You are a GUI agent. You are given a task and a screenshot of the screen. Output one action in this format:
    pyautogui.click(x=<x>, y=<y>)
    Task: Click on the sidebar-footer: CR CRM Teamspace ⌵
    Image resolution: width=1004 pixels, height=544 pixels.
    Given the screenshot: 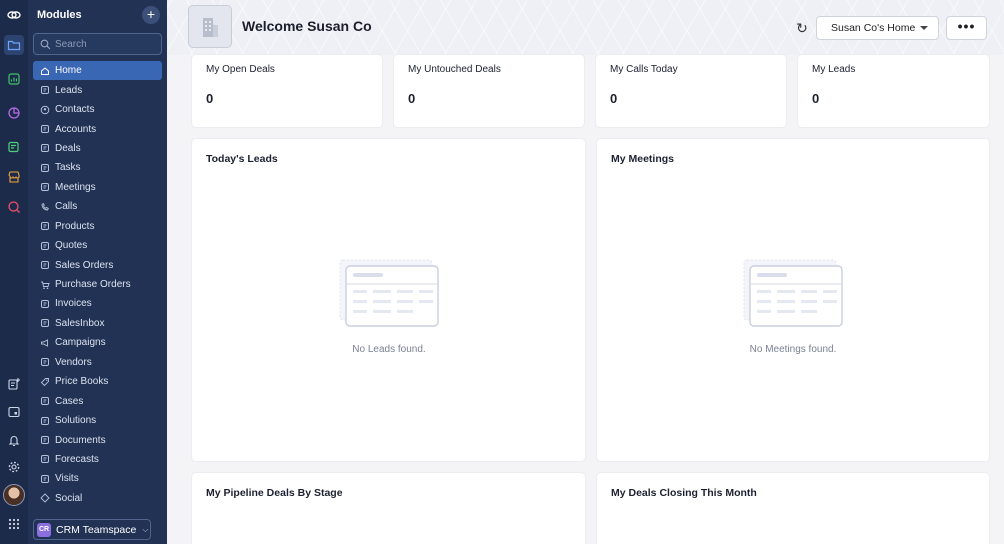 What is the action you would take?
    pyautogui.click(x=97, y=529)
    